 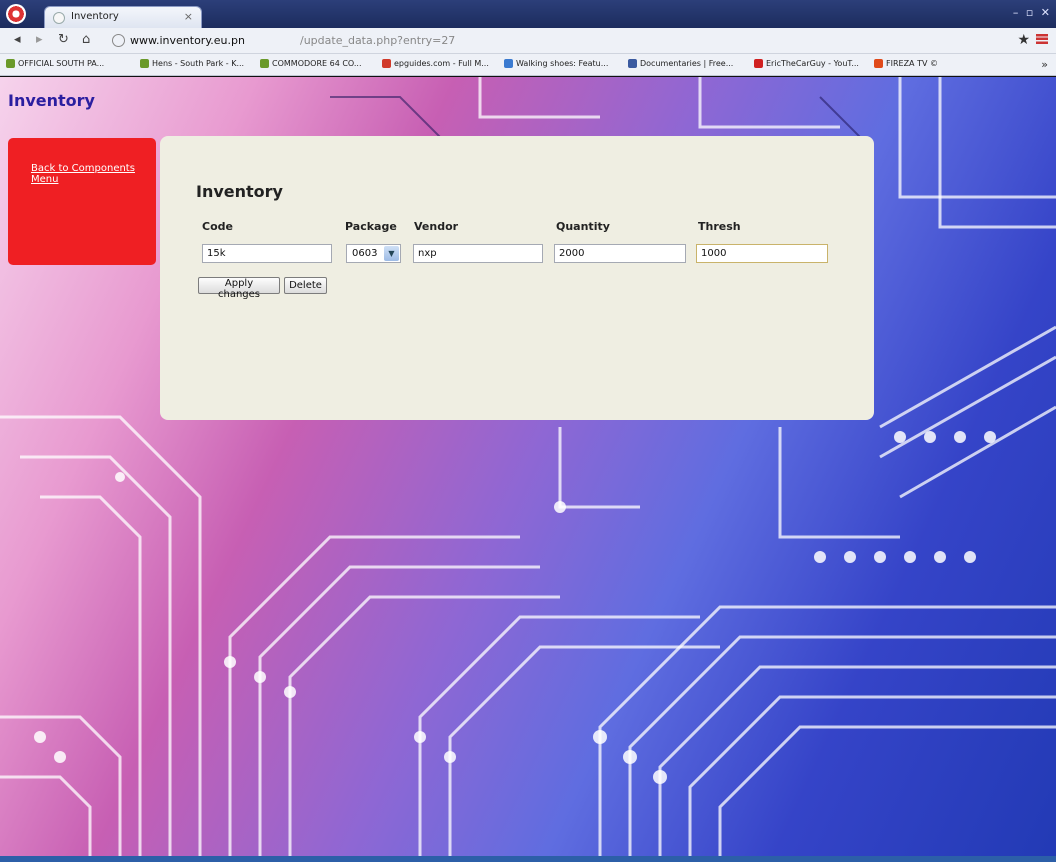 I want to click on delete-button: Delete, so click(x=305, y=285).